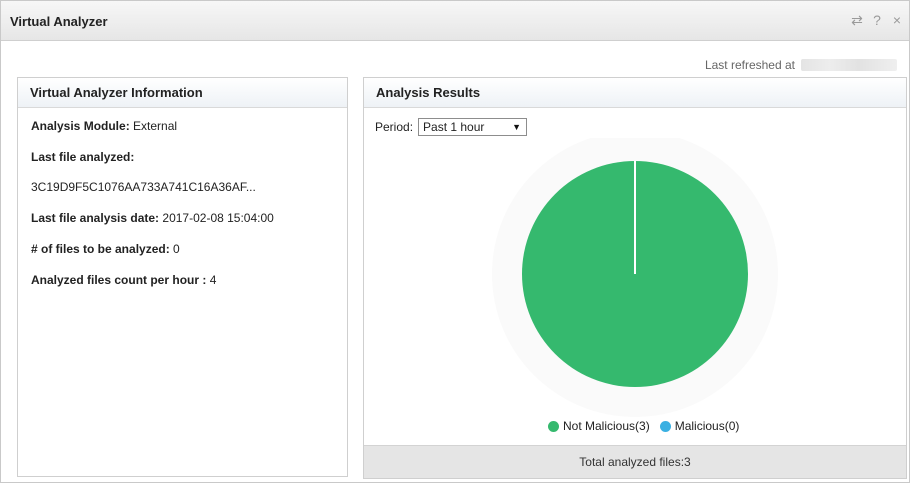  I want to click on info-row-last-file: Last file analyzed:, so click(82, 157).